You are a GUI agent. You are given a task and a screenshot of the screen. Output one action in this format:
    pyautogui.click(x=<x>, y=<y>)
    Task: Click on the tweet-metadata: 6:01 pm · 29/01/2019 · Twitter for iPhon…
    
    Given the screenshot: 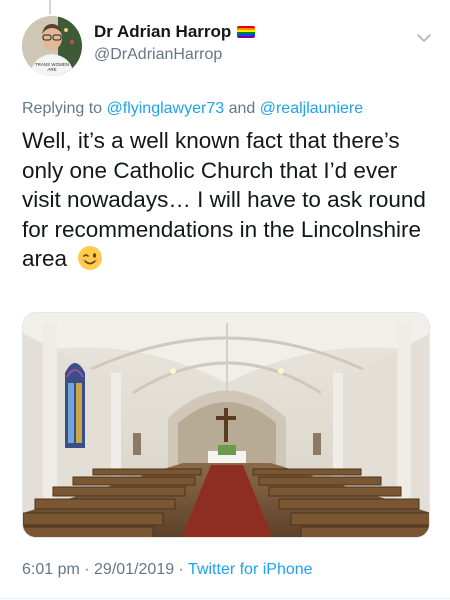 What is the action you would take?
    pyautogui.click(x=167, y=570)
    